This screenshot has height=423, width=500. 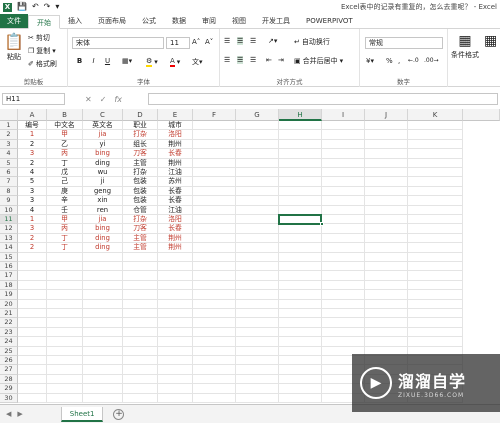 What do you see at coordinates (300, 295) in the screenshot?
I see `cell-H19` at bounding box center [300, 295].